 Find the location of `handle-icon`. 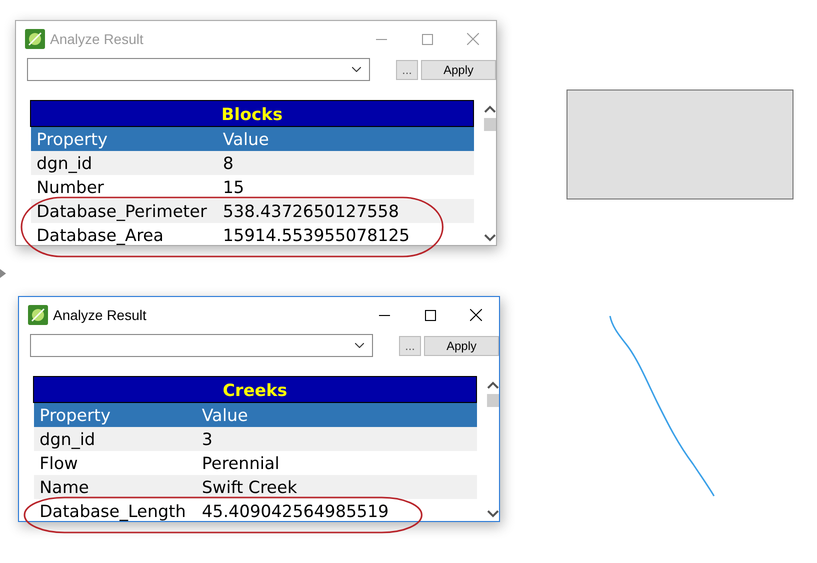

handle-icon is located at coordinates (3, 273).